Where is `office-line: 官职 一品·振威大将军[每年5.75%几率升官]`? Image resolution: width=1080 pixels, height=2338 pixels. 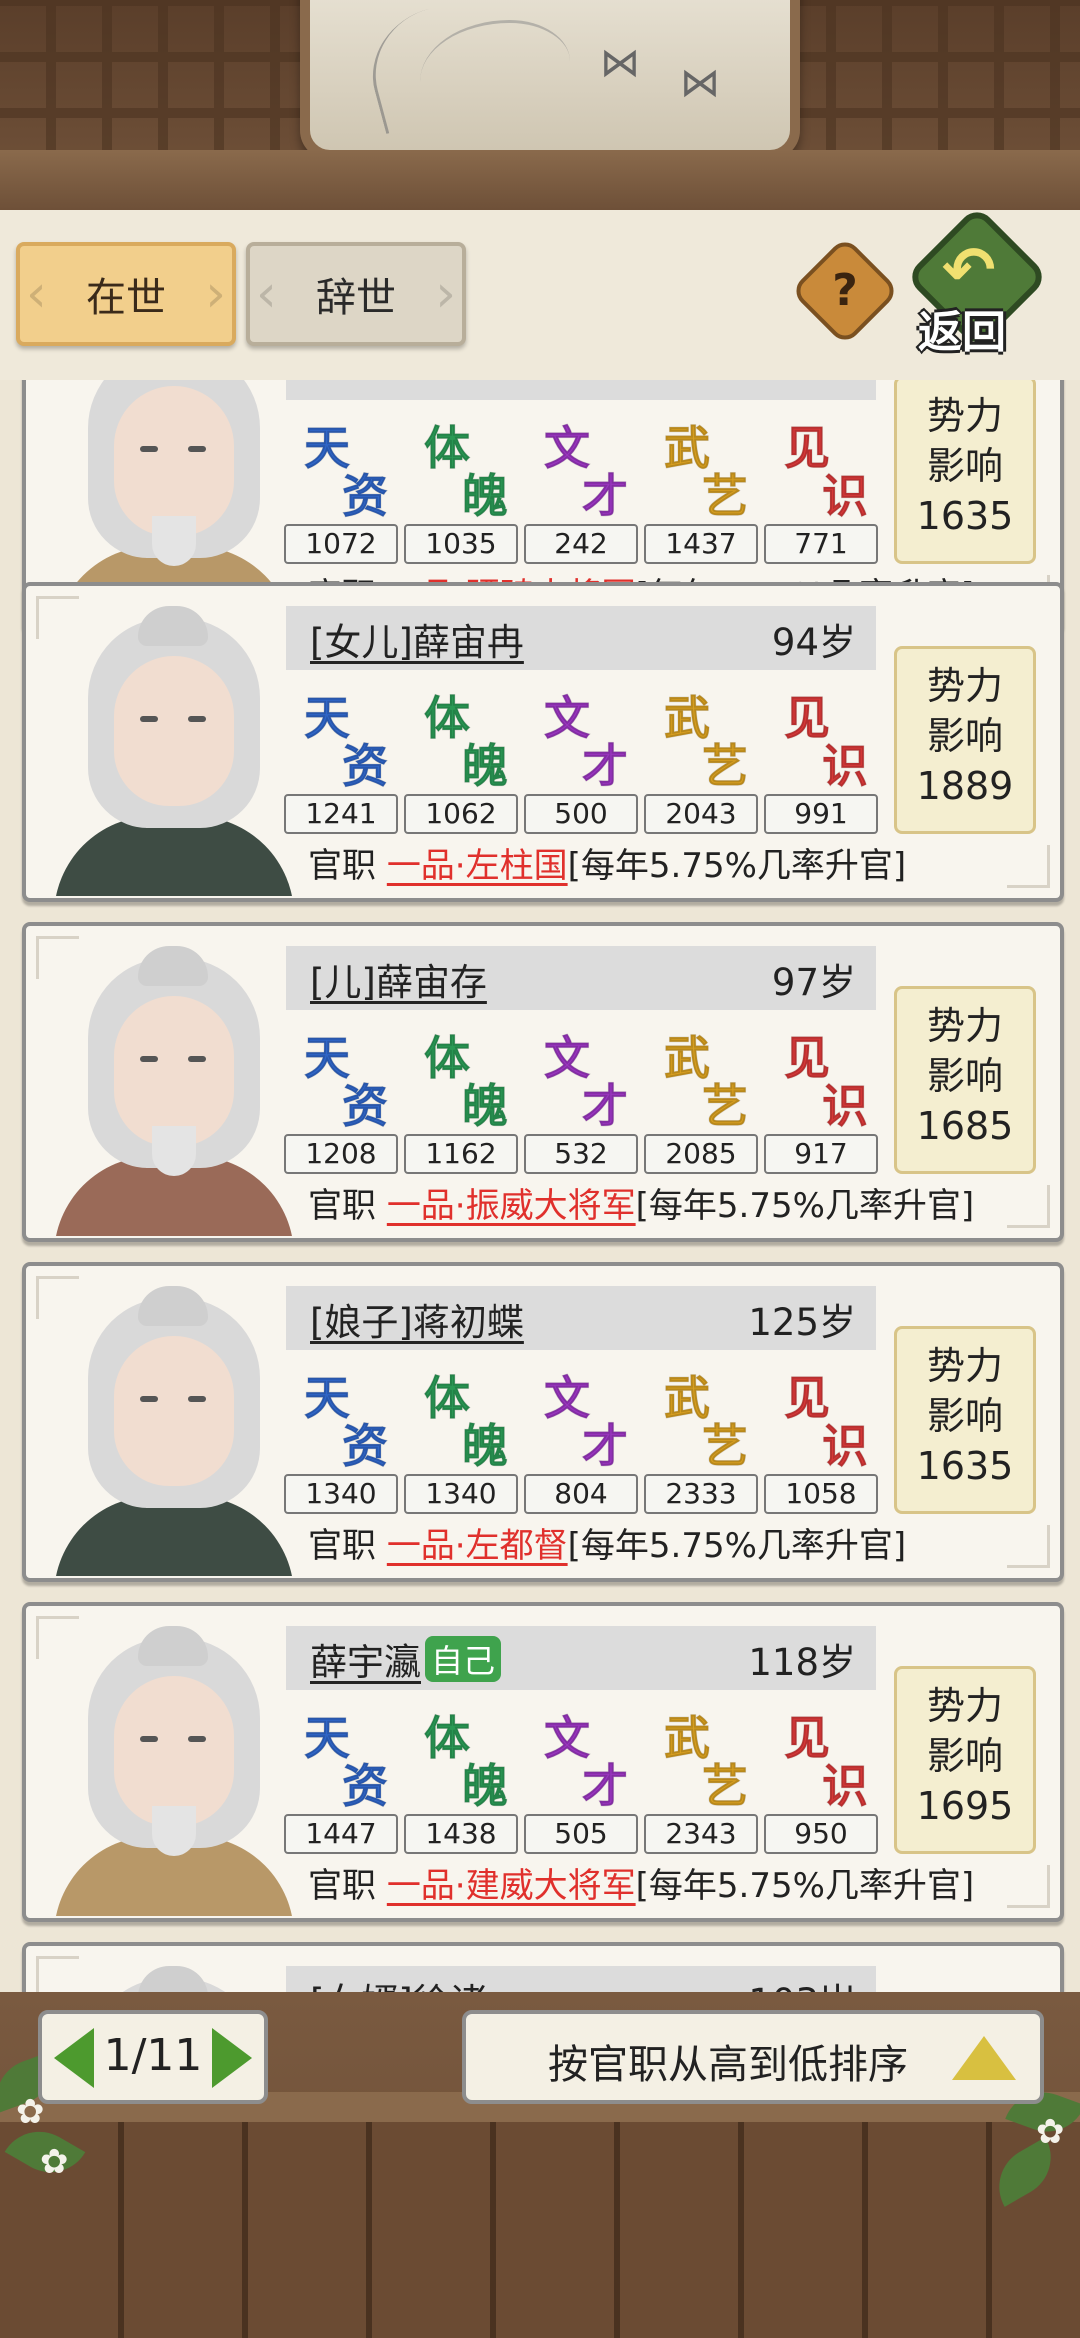 office-line: 官职 一品·振威大将军[每年5.75%几率升官] is located at coordinates (641, 1202).